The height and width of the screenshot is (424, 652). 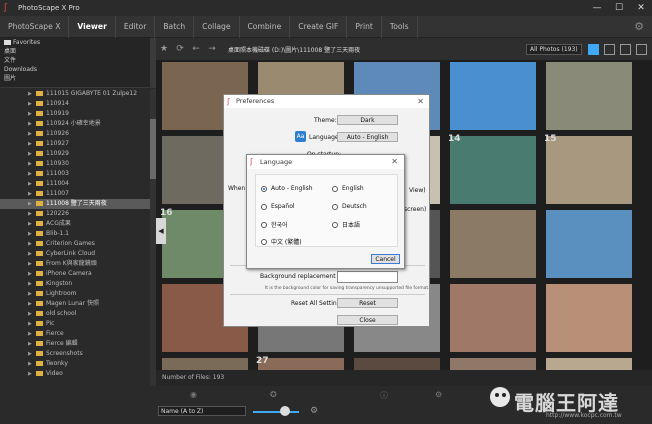 What do you see at coordinates (78, 114) in the screenshot?
I see `tree-item: ▶ 110919` at bounding box center [78, 114].